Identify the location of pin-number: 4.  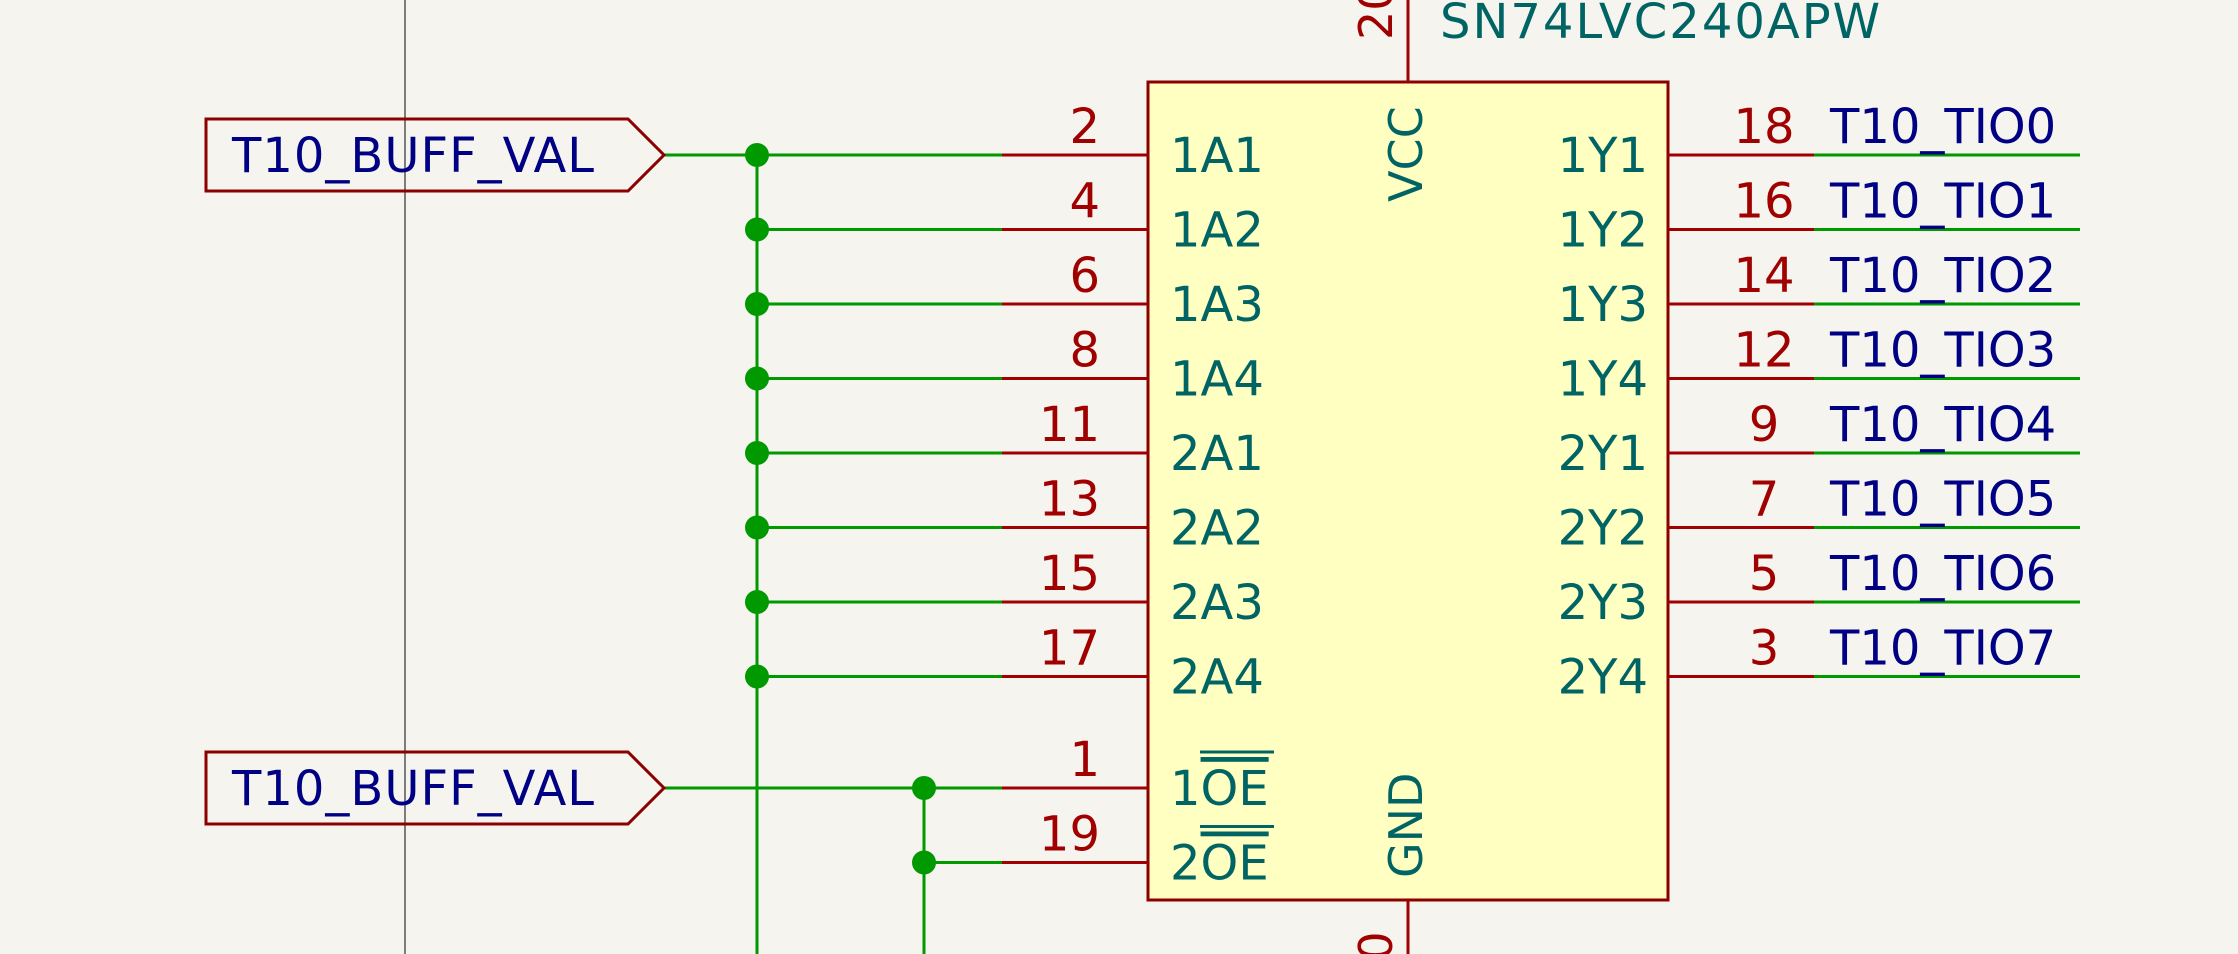
(1084, 202).